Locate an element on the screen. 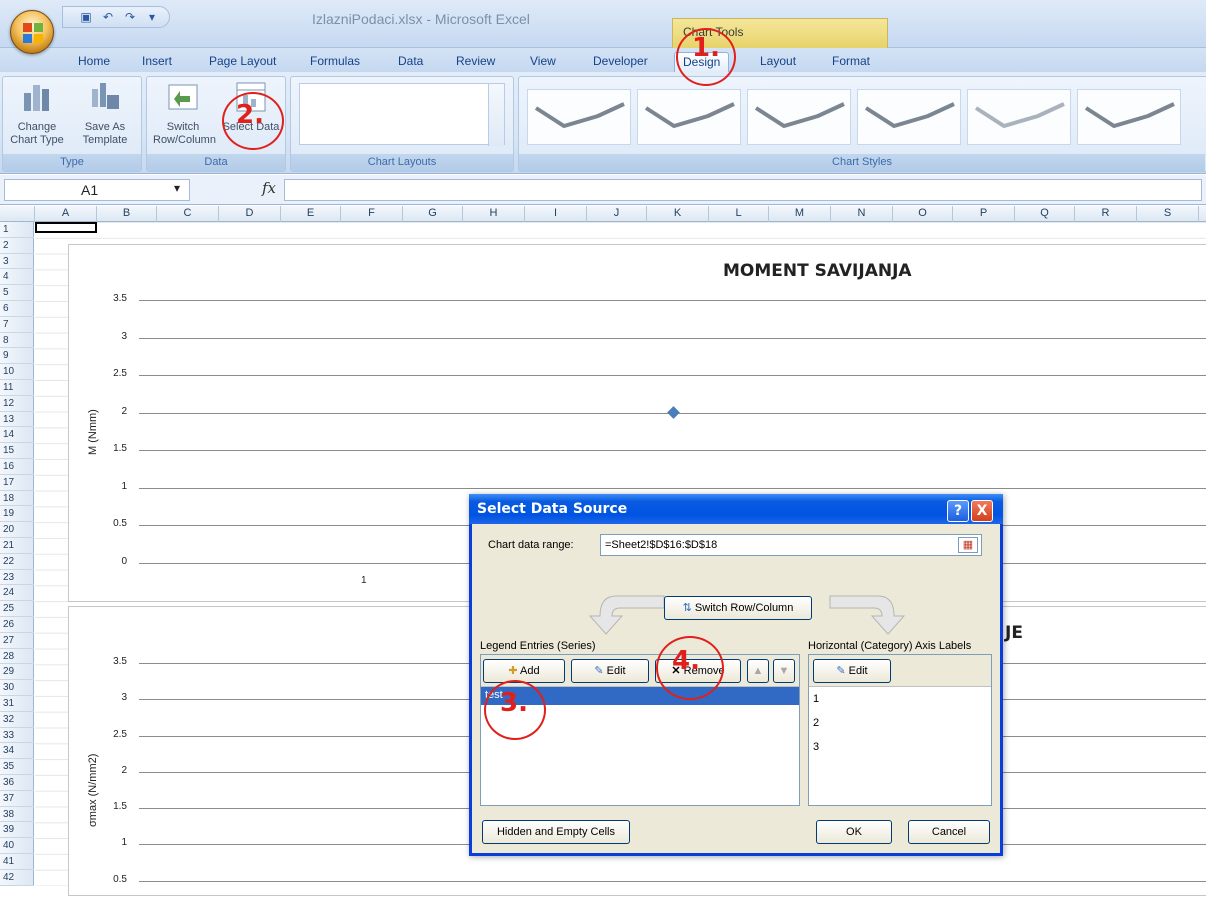 This screenshot has height=897, width=1206. switch-row-column-dialog-button: ⇅ Switch Row/Column is located at coordinates (738, 608).